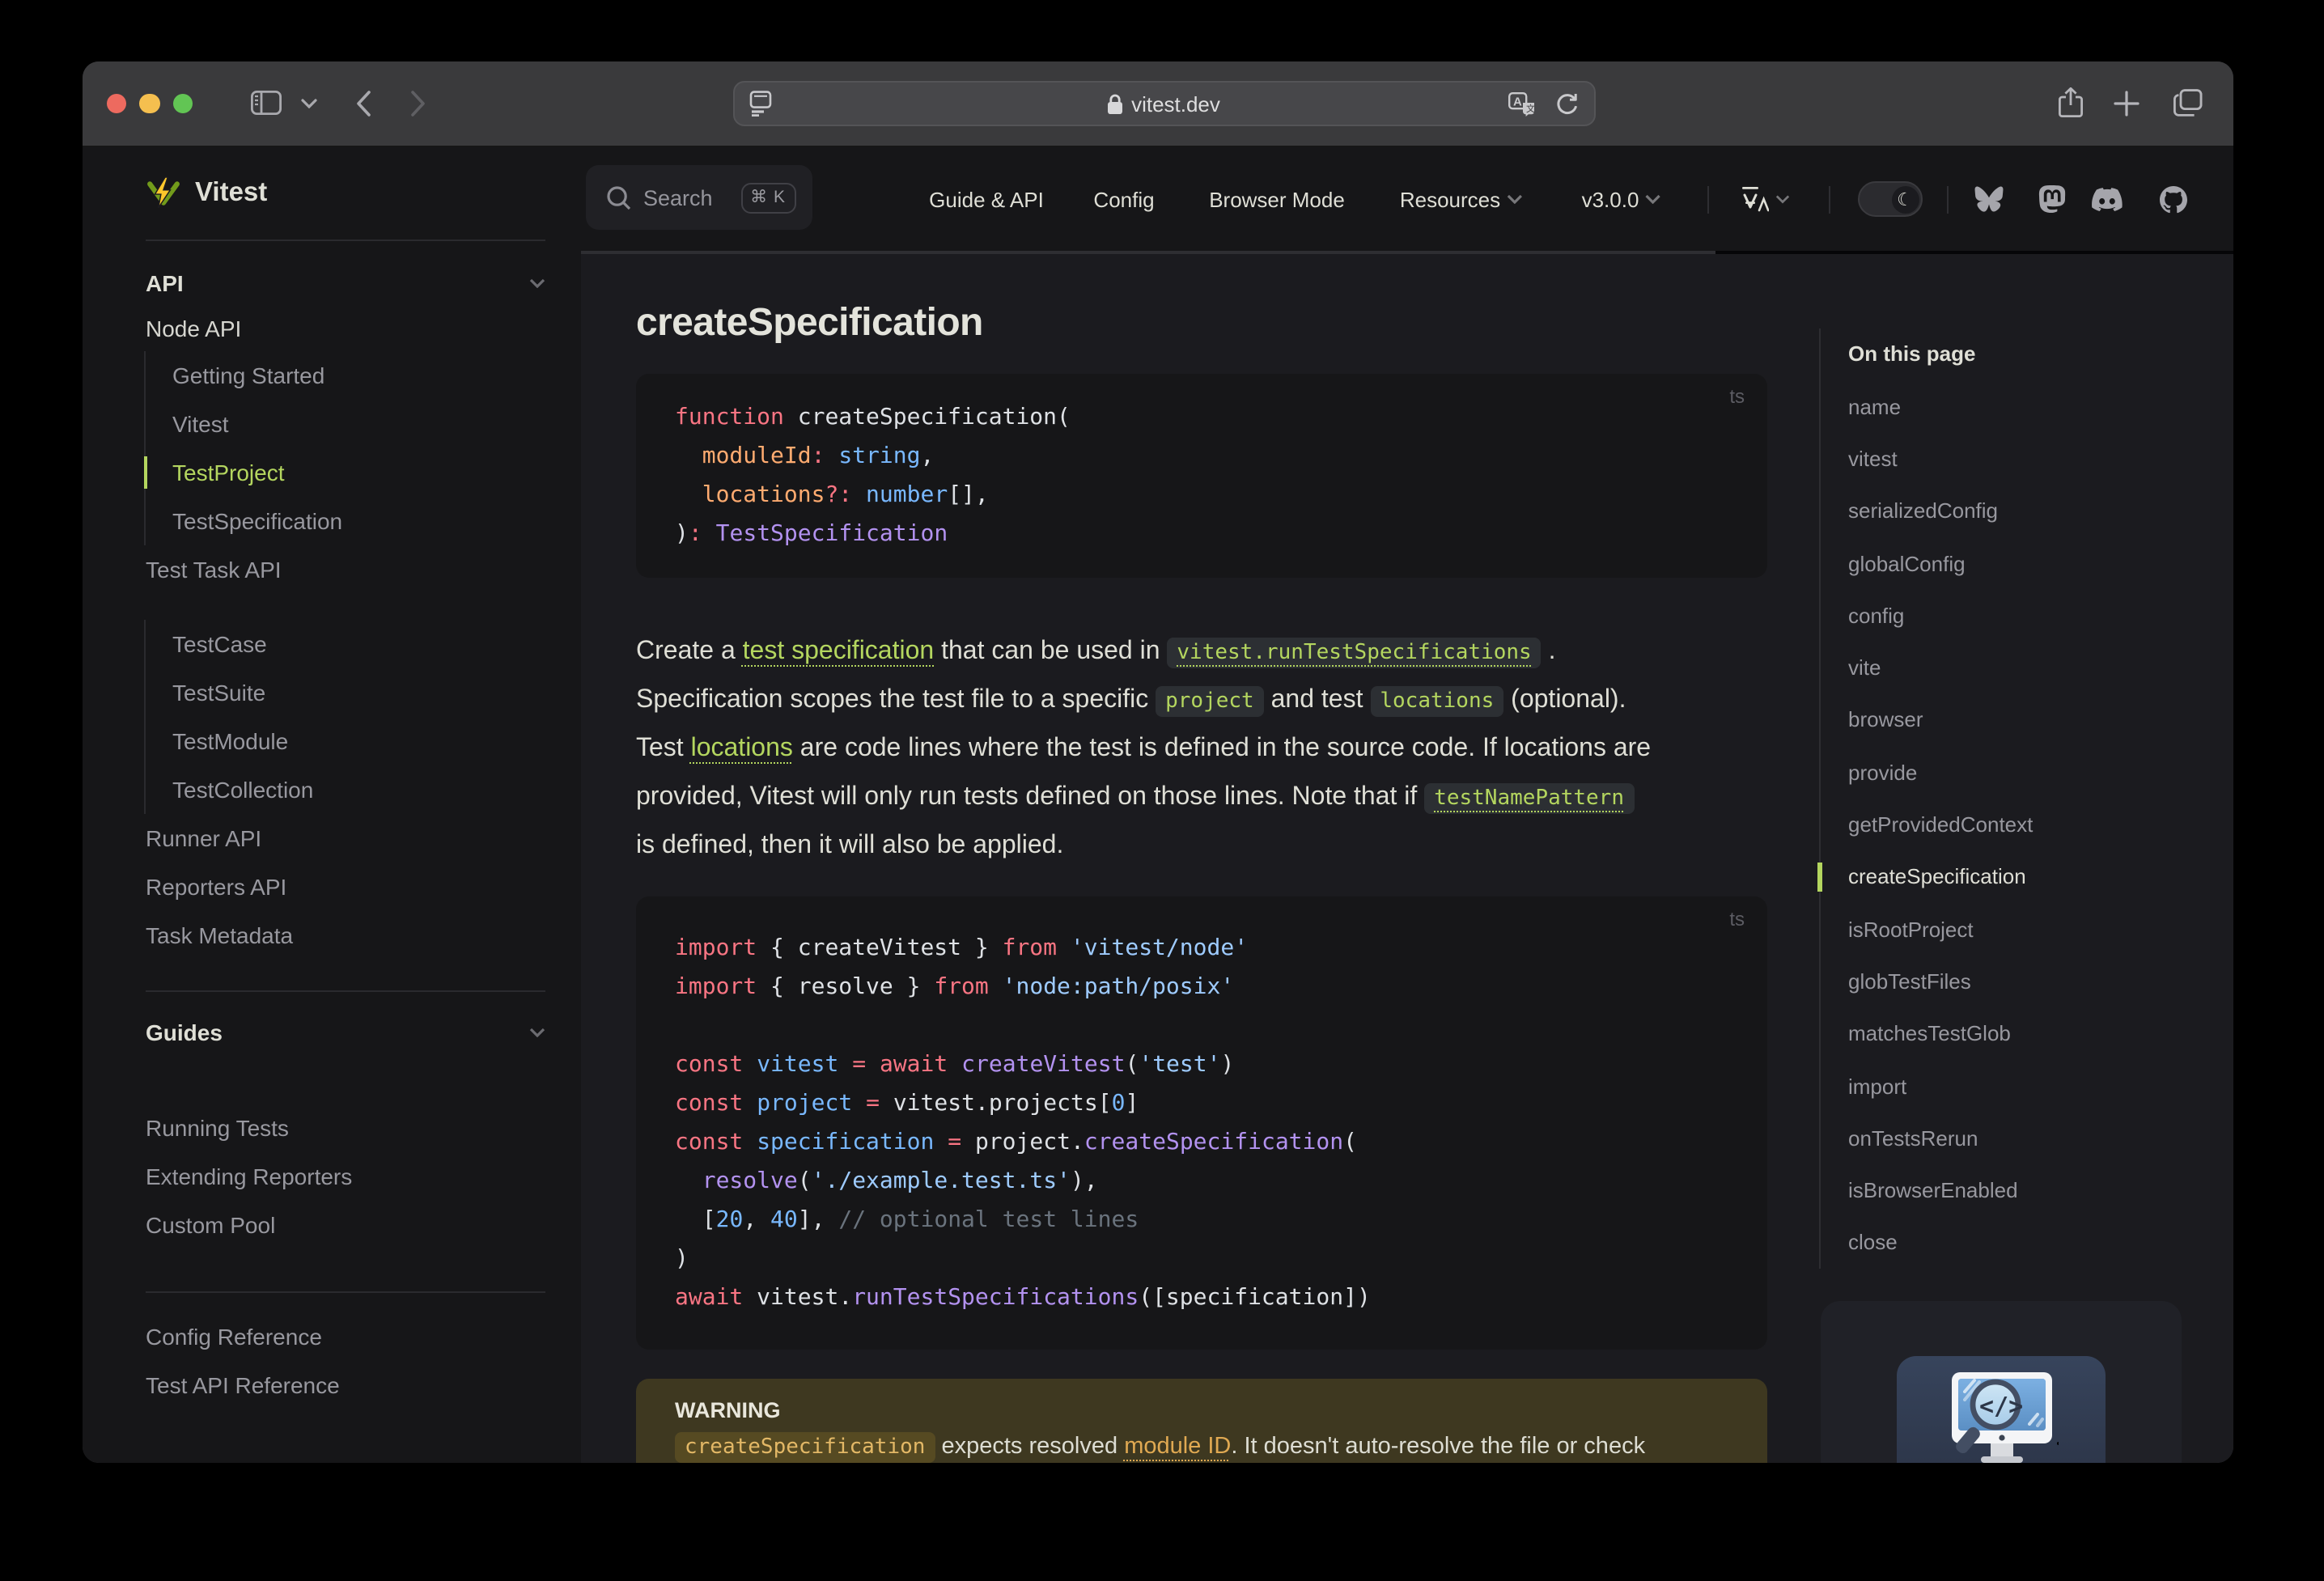 The width and height of the screenshot is (2324, 1581). Describe the element at coordinates (309, 103) in the screenshot. I see `sidebar-chevron-icon` at that location.